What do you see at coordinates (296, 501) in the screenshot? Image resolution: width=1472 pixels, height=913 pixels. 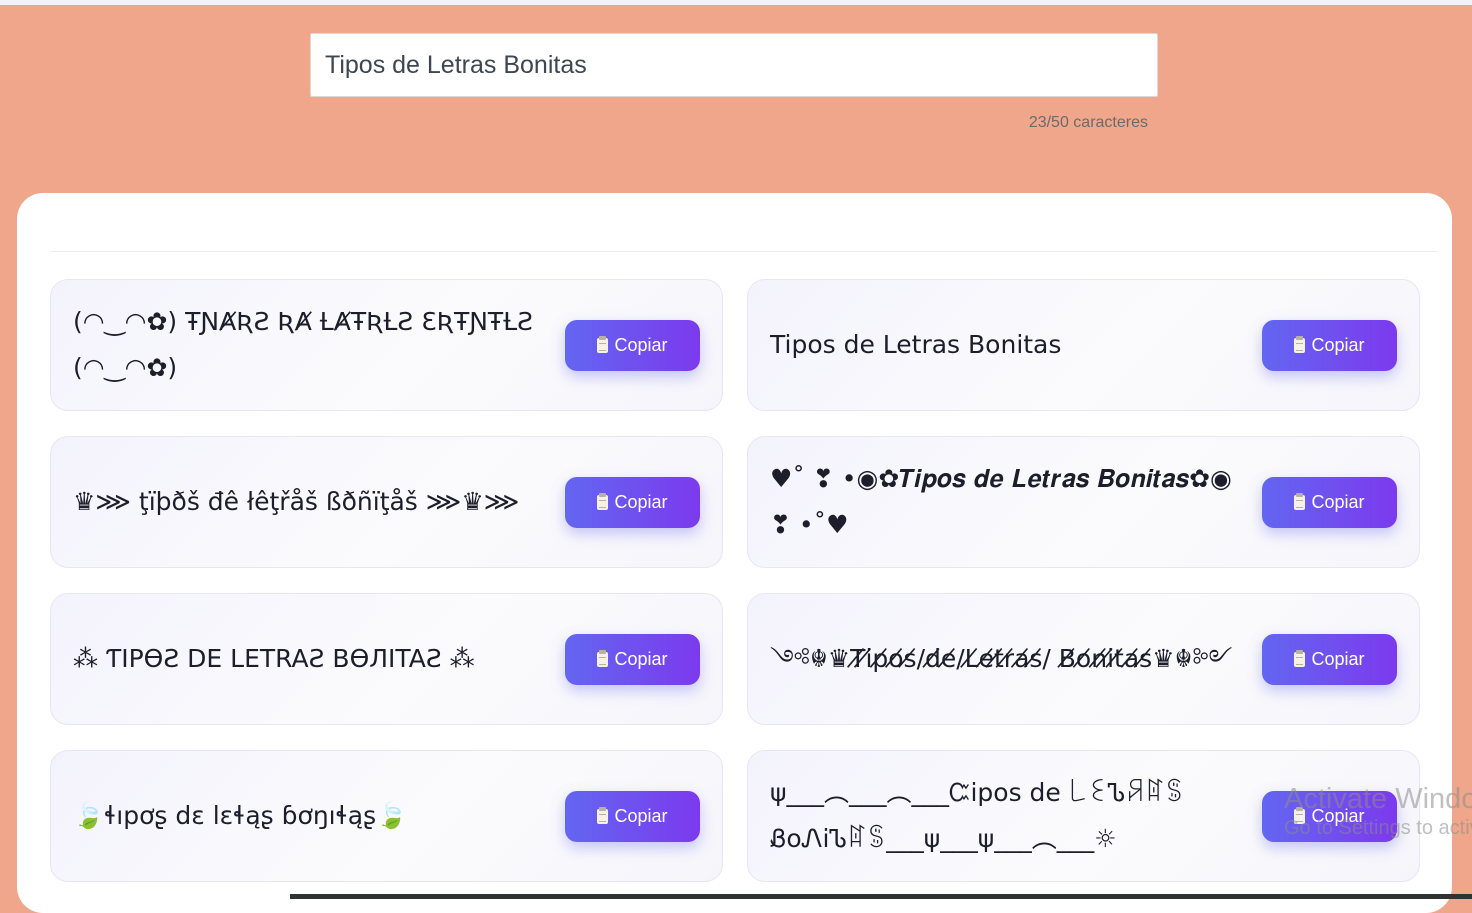 I see `styled-text: ♛⋙ ţïþðš đê łêţřåš ßðñïţåš ⋙♛⋙` at bounding box center [296, 501].